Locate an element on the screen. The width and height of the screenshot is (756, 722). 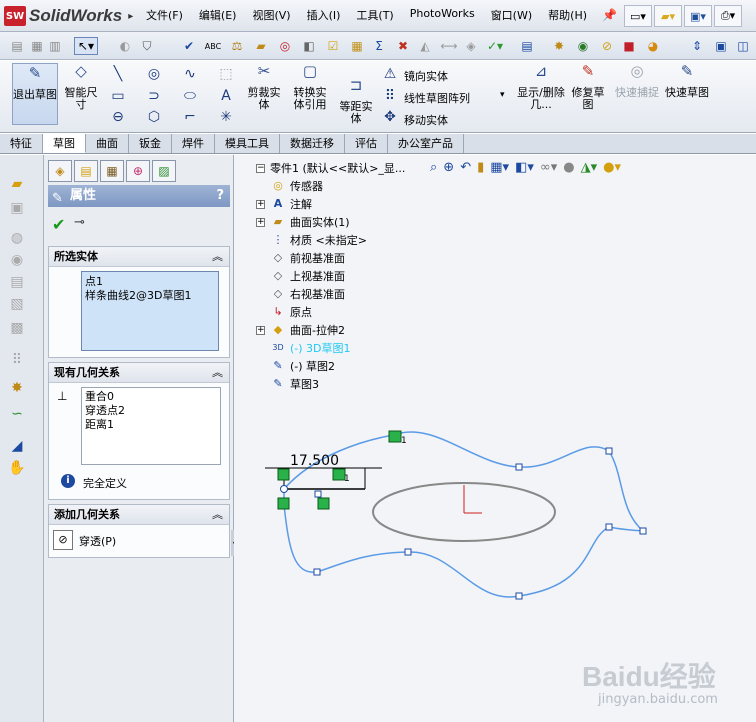
property-manager-tab-icon: ▤ is located at coordinates (86, 171).